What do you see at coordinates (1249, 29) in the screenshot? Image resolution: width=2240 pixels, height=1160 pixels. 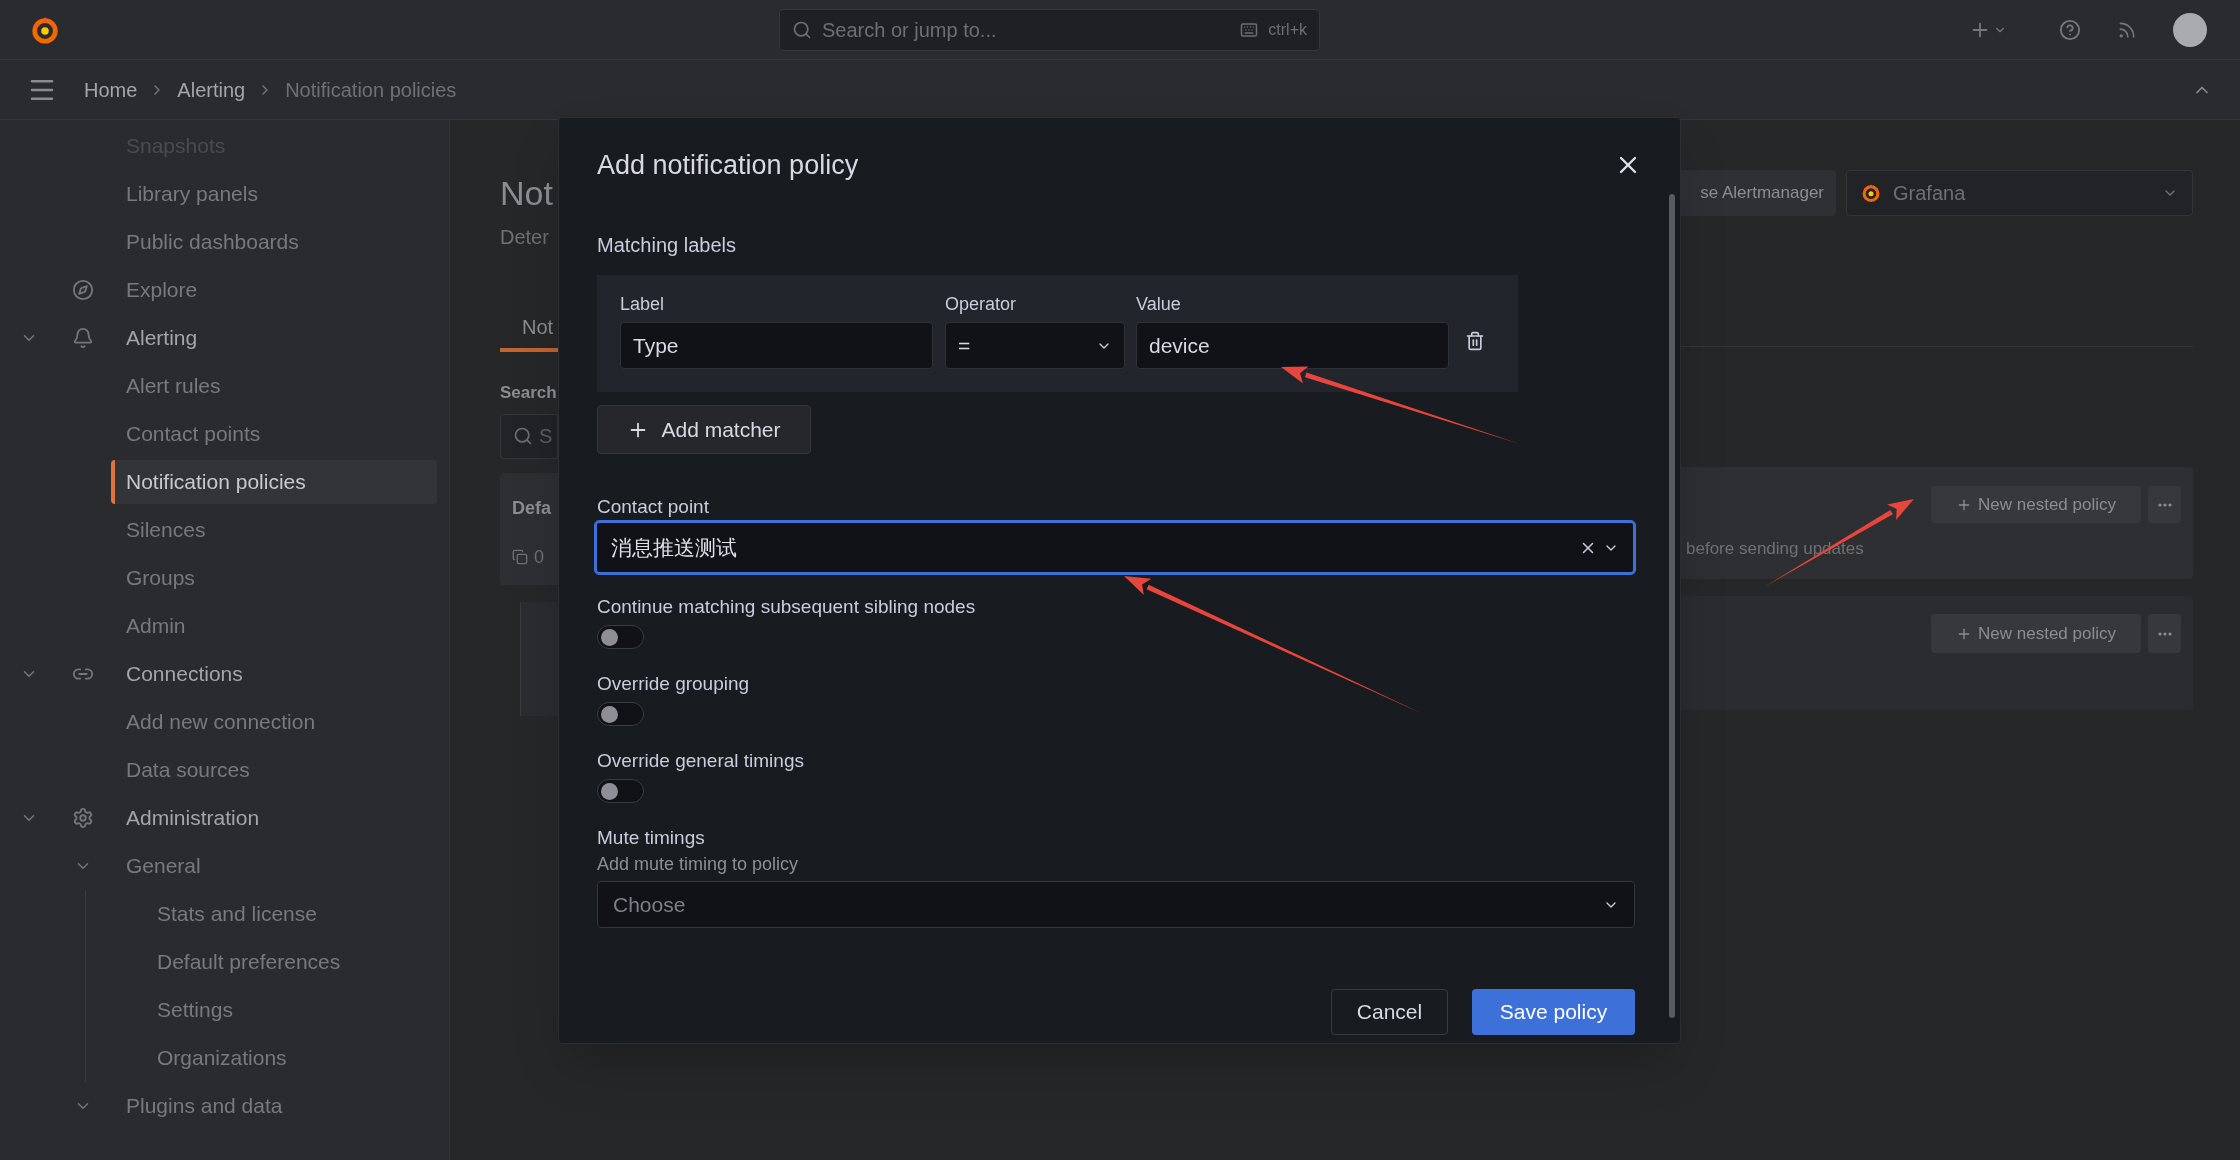 I see `keyboard-icon` at bounding box center [1249, 29].